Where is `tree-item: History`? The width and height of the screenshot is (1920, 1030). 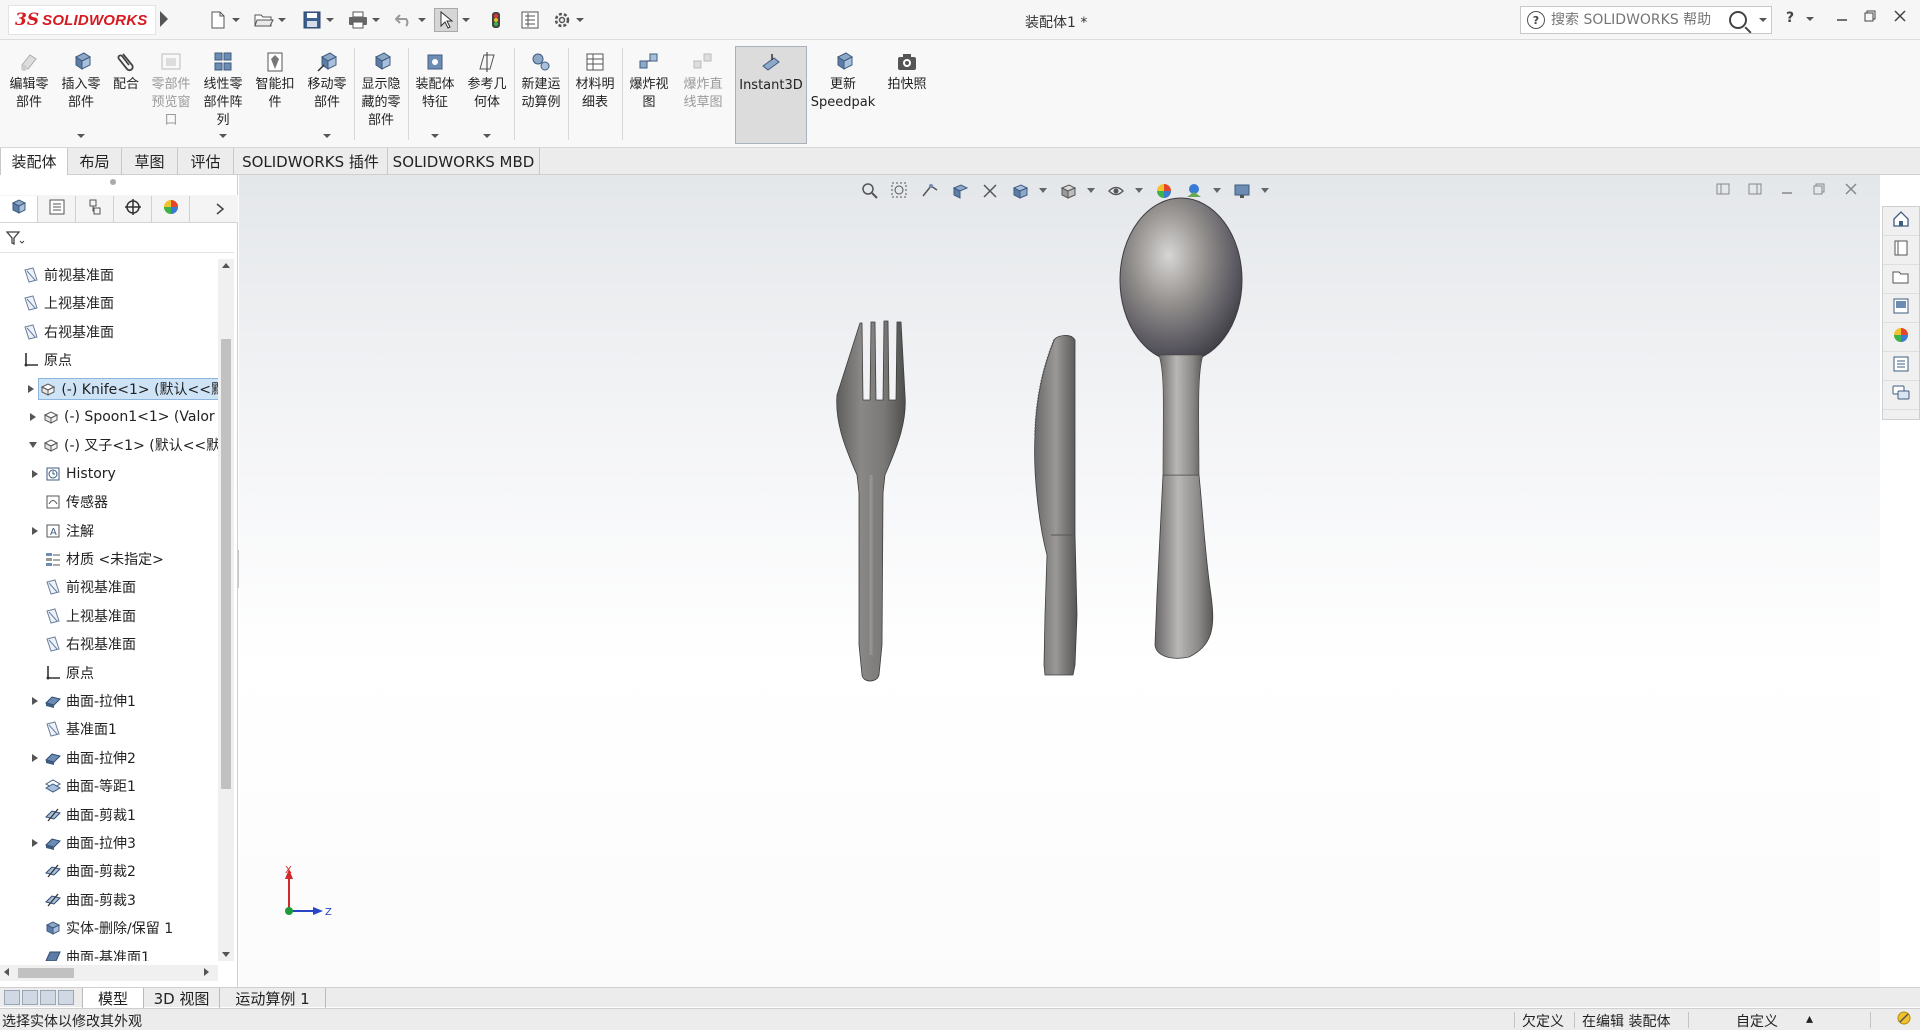 tree-item: History is located at coordinates (124, 474).